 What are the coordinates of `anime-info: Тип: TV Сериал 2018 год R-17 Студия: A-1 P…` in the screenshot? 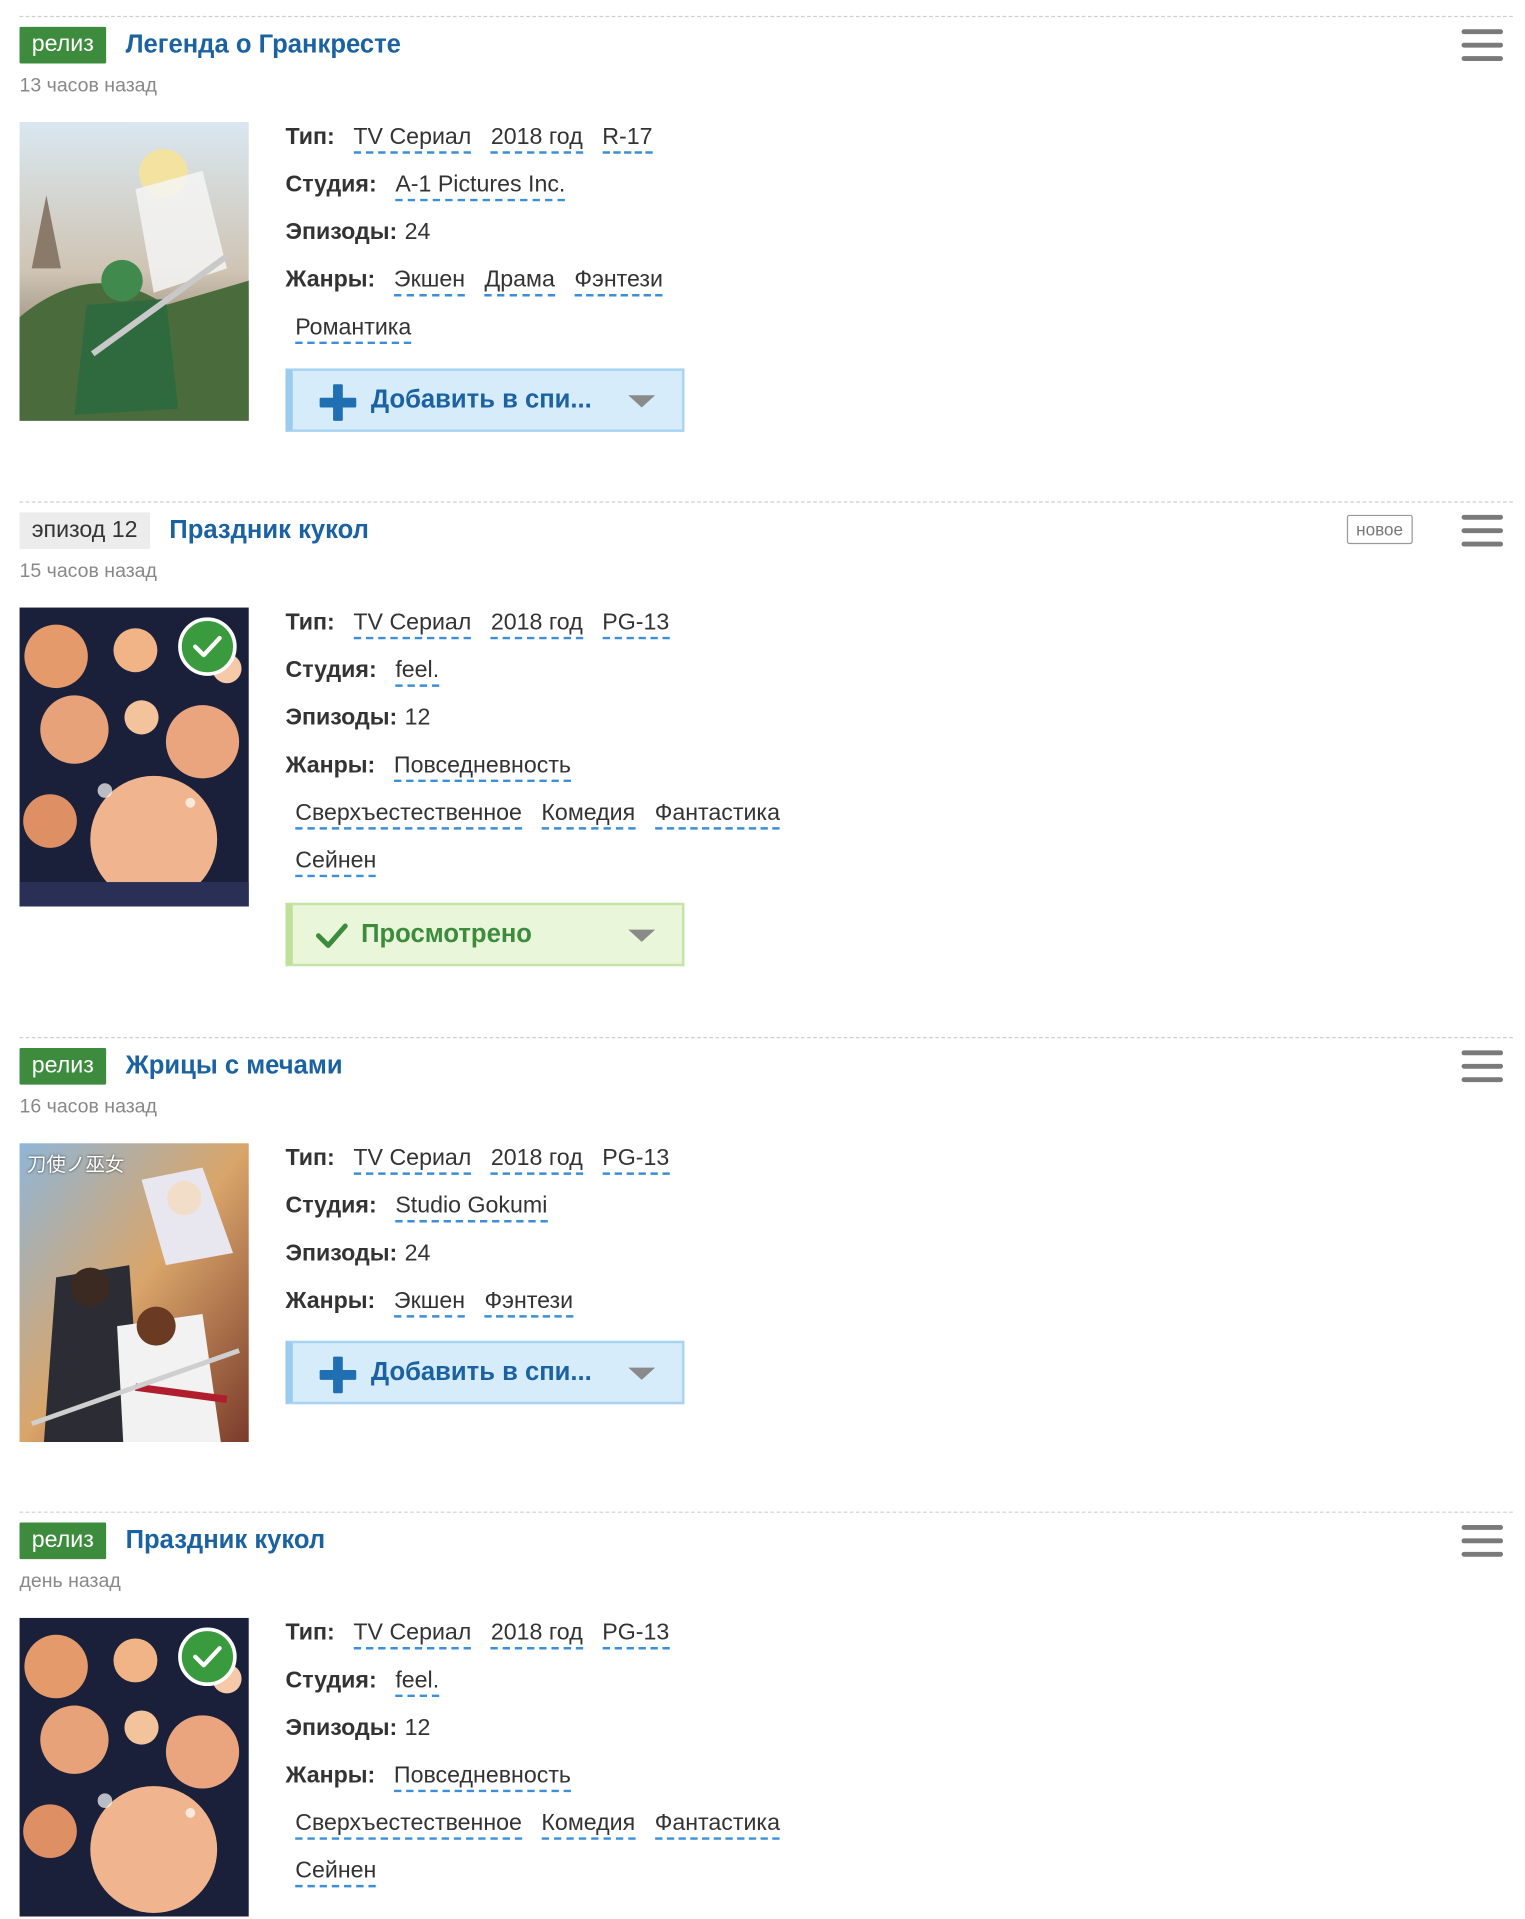 It's located at (712, 241).